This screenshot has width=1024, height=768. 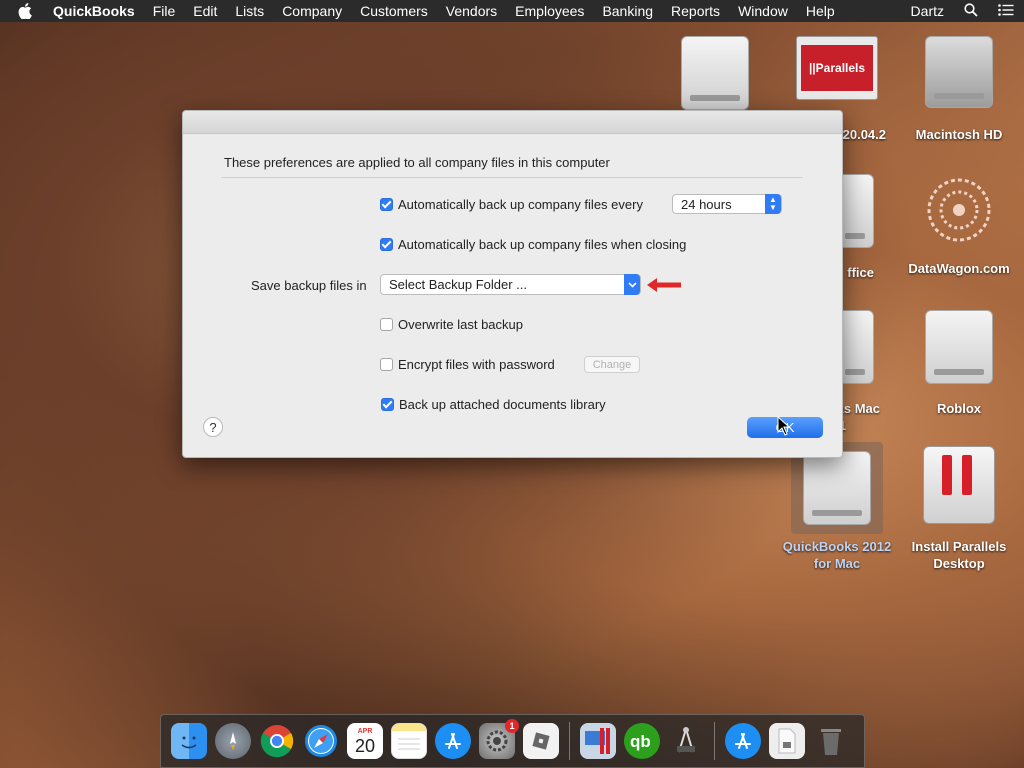 What do you see at coordinates (706, 204) in the screenshot?
I see `backup-interval-value: 24 hours` at bounding box center [706, 204].